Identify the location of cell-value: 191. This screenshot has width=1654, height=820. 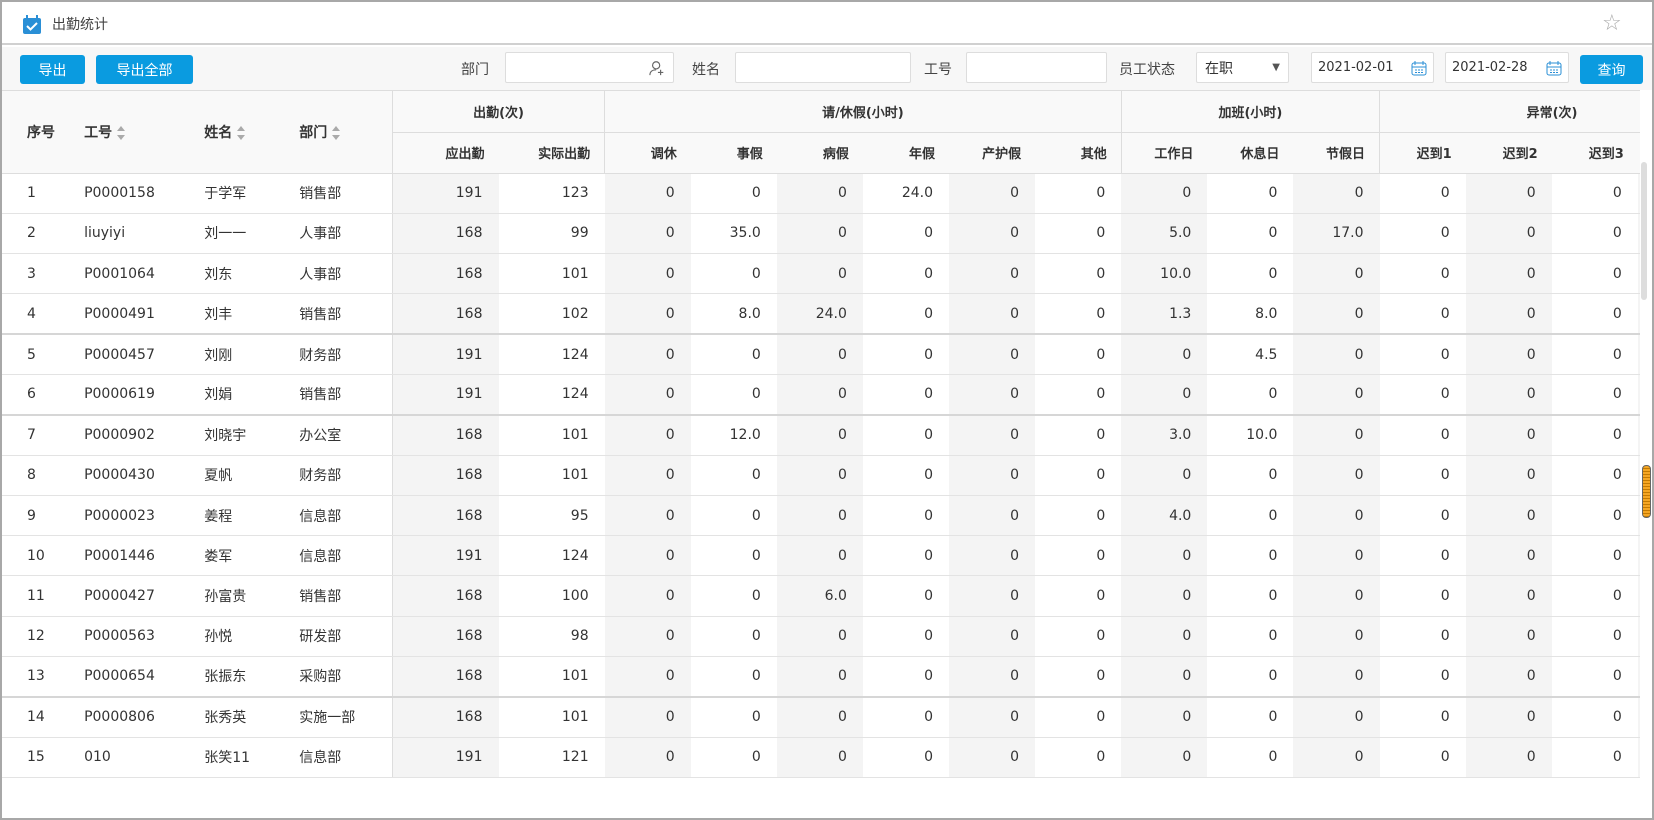
(445, 354).